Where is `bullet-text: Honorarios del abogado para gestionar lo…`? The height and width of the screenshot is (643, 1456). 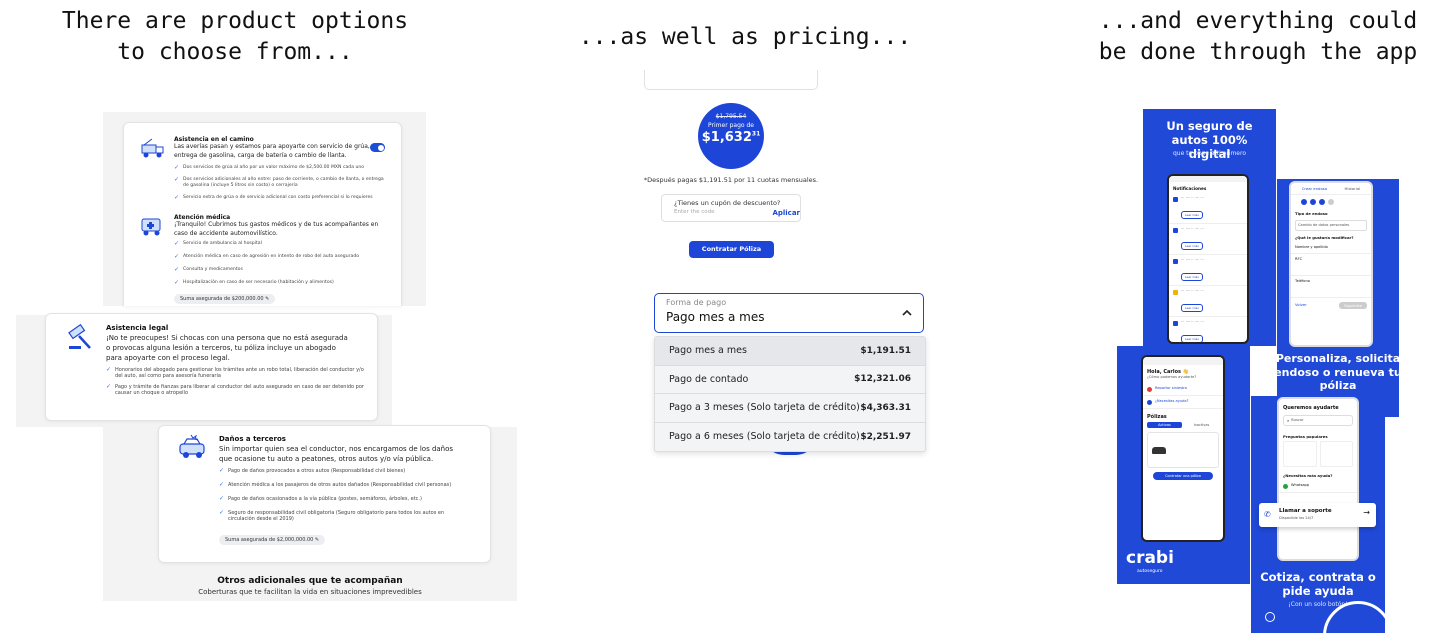 bullet-text: Honorarios del abogado para gestionar lo… is located at coordinates (239, 373).